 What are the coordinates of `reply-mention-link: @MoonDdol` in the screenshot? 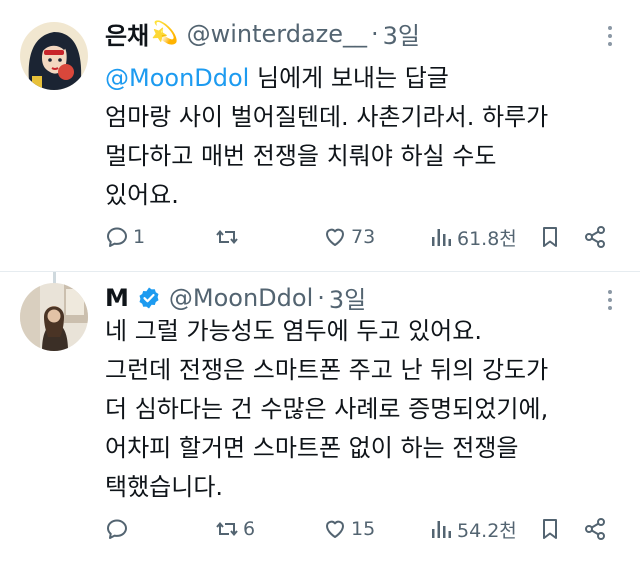 It's located at (177, 78).